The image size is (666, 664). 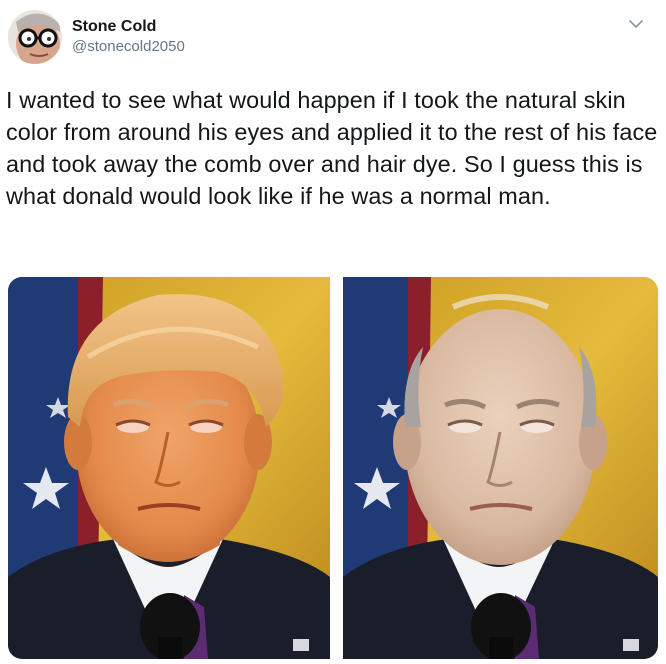 I want to click on avatar, so click(x=35, y=37).